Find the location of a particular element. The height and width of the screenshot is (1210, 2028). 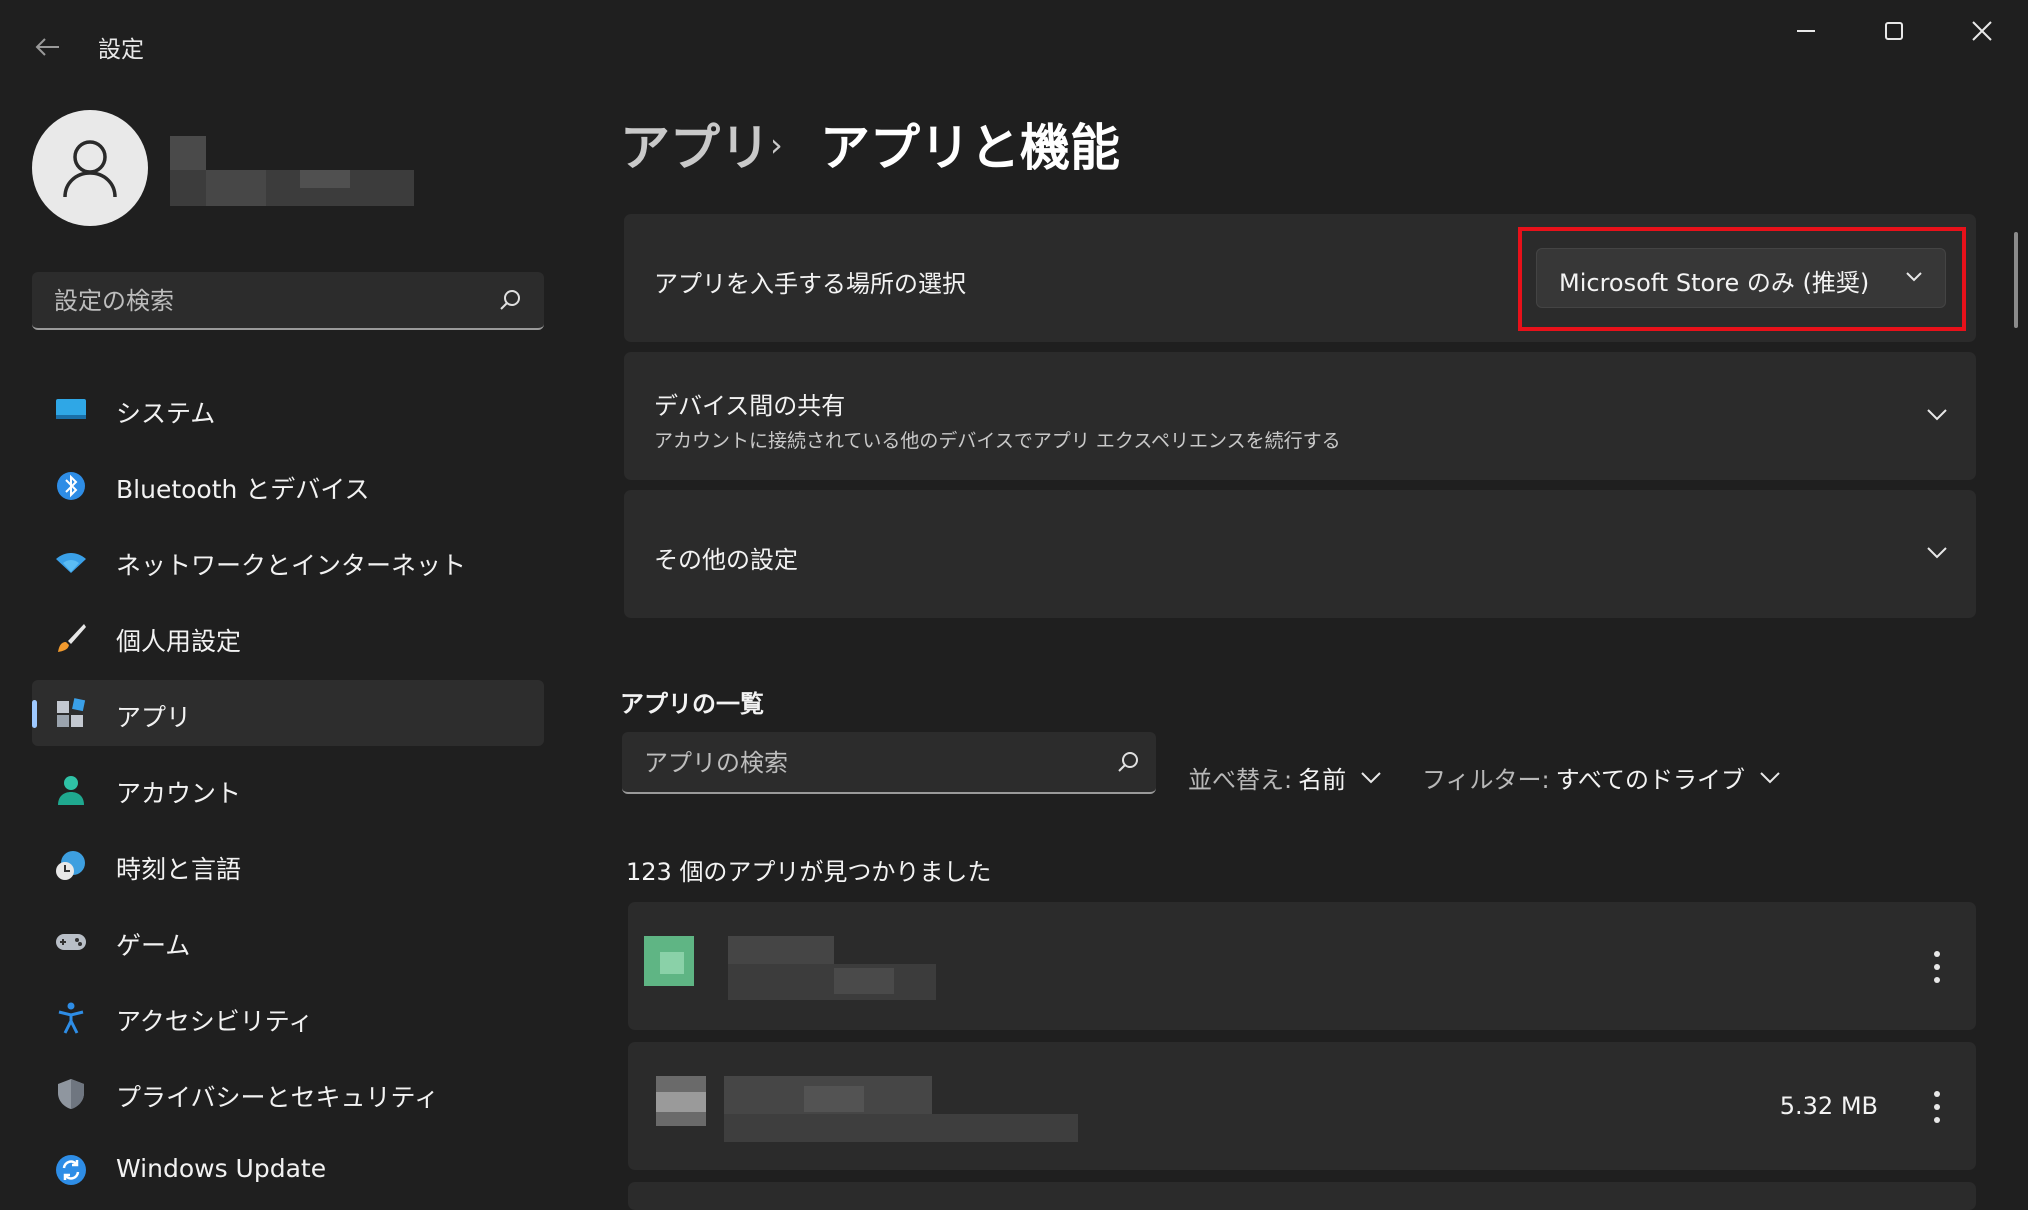

avatar is located at coordinates (90, 168).